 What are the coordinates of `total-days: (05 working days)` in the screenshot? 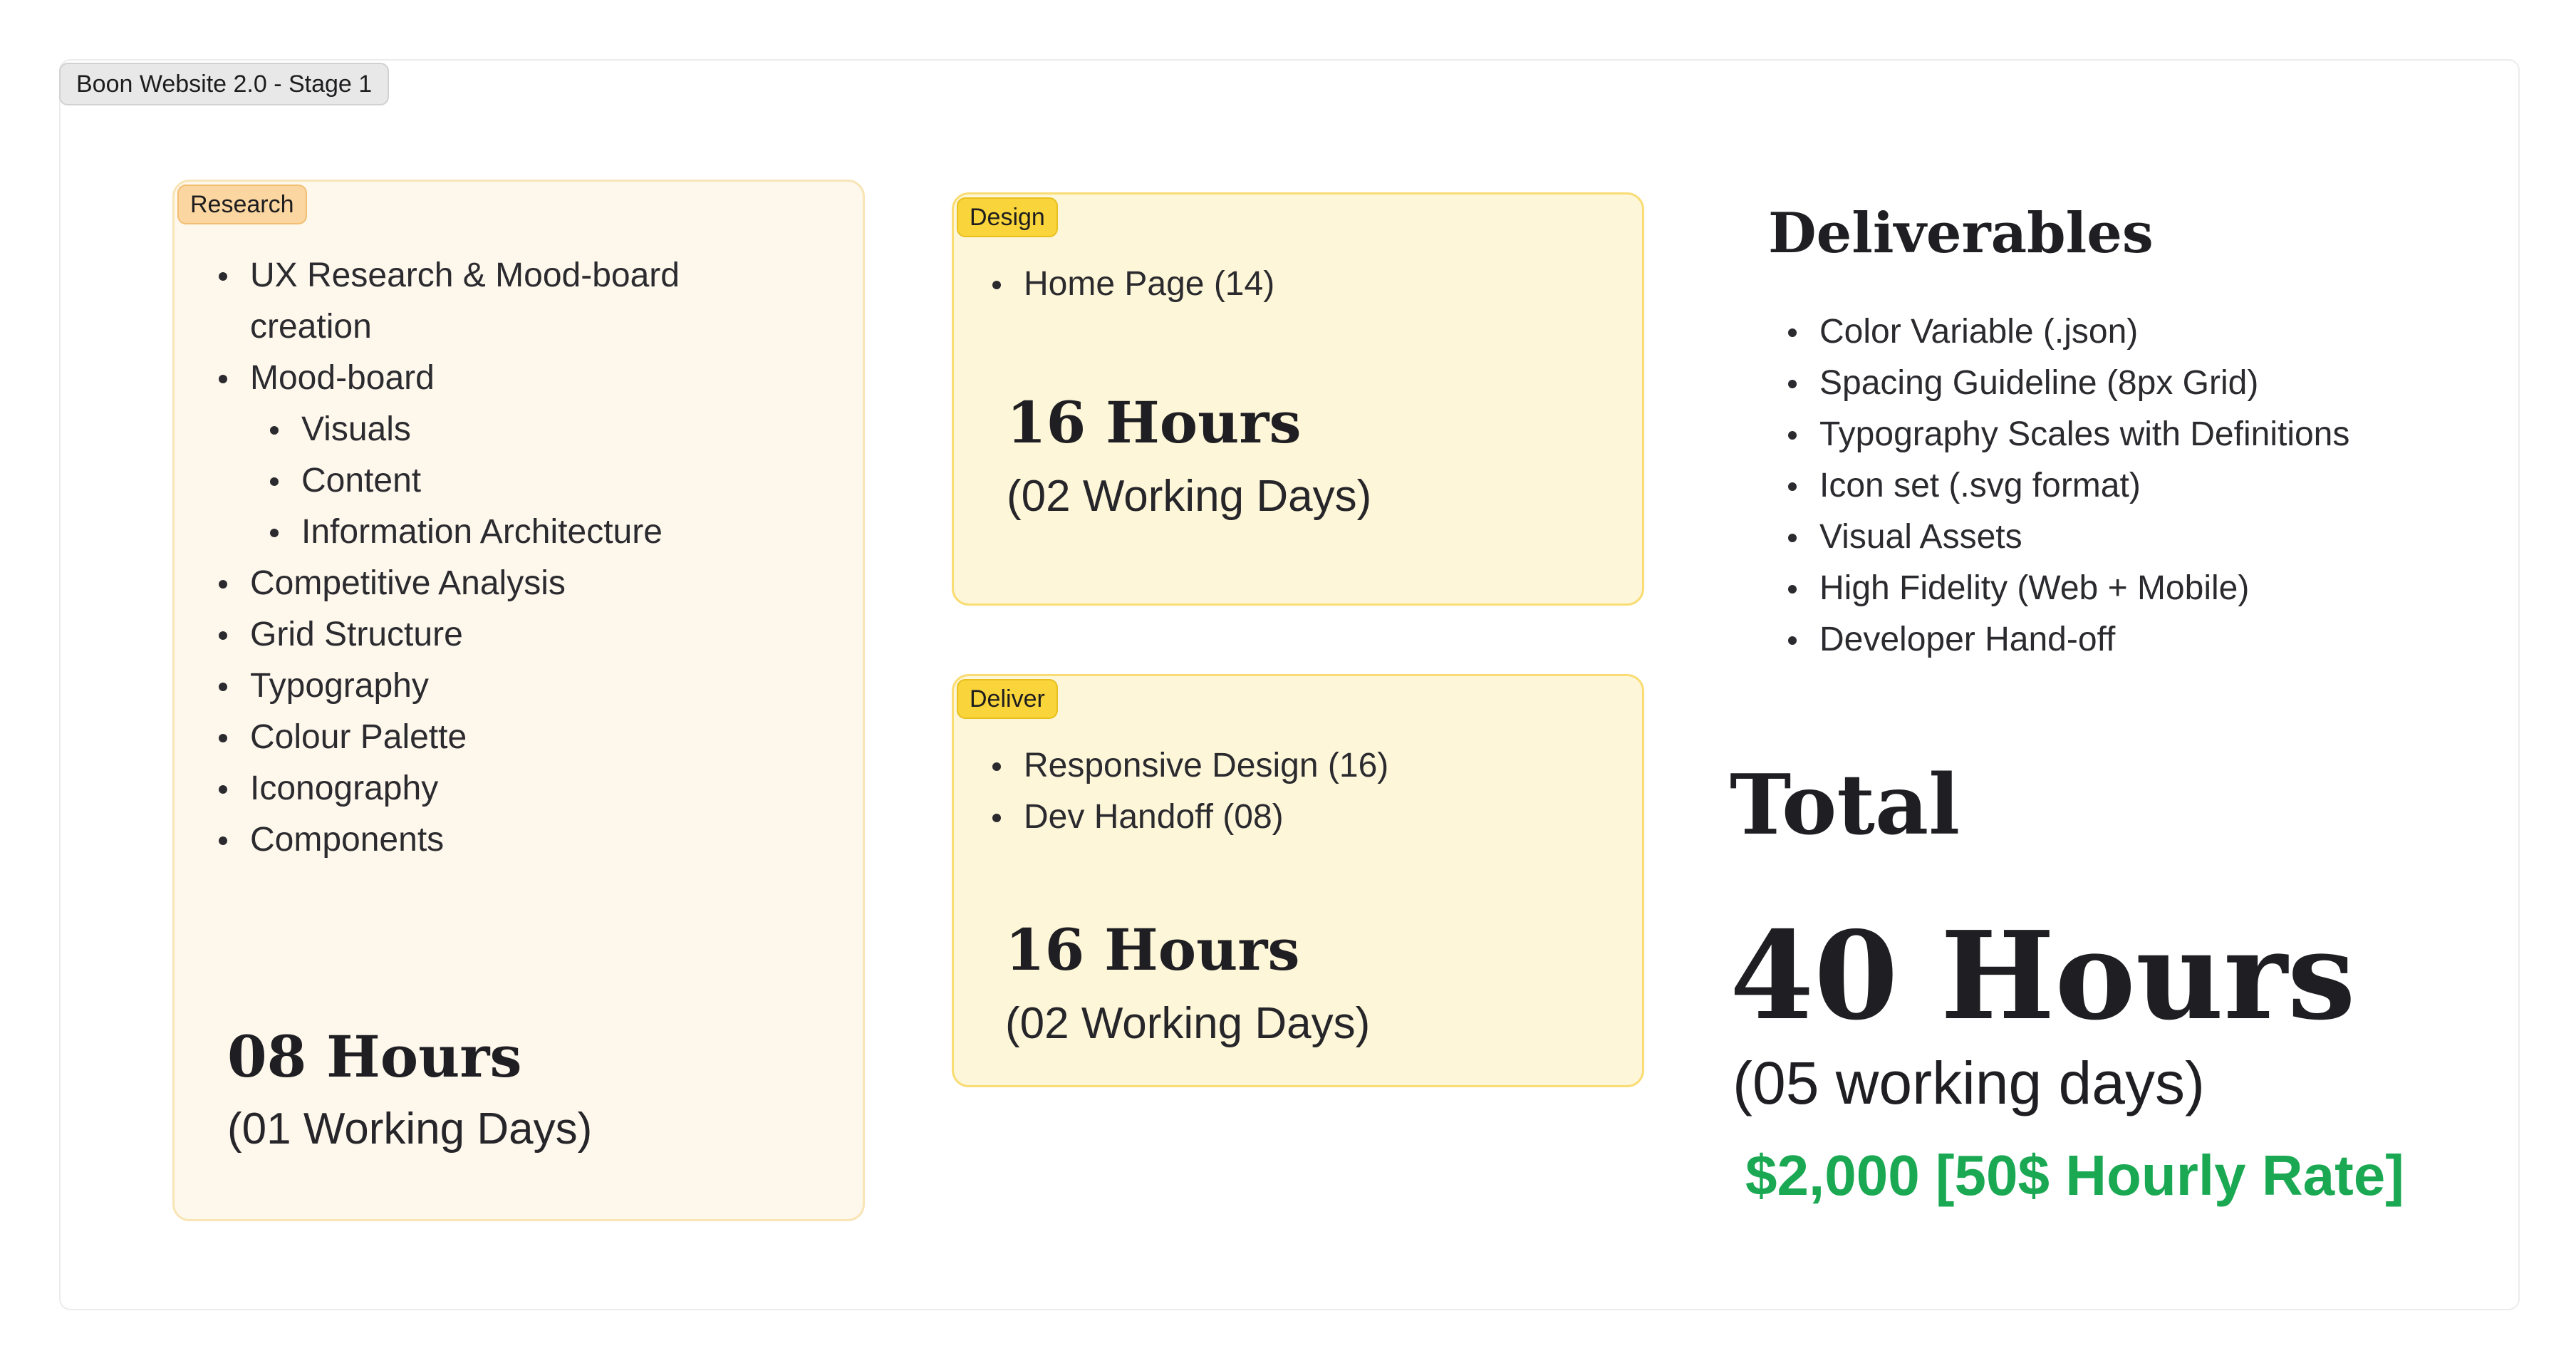 It's located at (1969, 1083).